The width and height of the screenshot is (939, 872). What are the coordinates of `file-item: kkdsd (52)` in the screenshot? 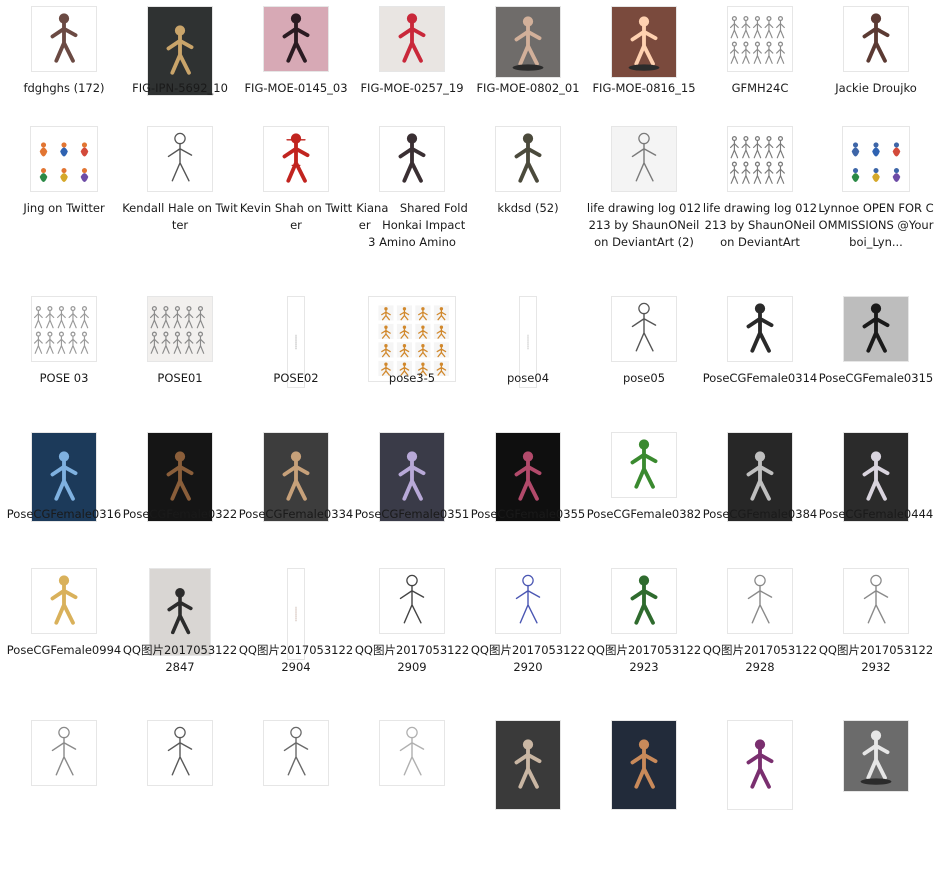 It's located at (528, 198).